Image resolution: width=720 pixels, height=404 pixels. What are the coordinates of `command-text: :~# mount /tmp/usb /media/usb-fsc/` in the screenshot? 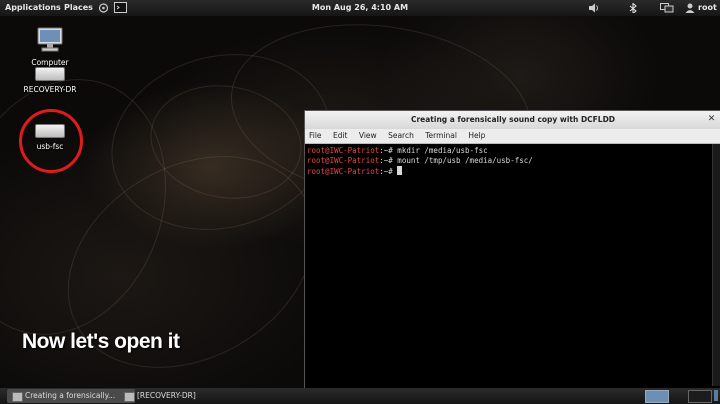 It's located at (456, 160).